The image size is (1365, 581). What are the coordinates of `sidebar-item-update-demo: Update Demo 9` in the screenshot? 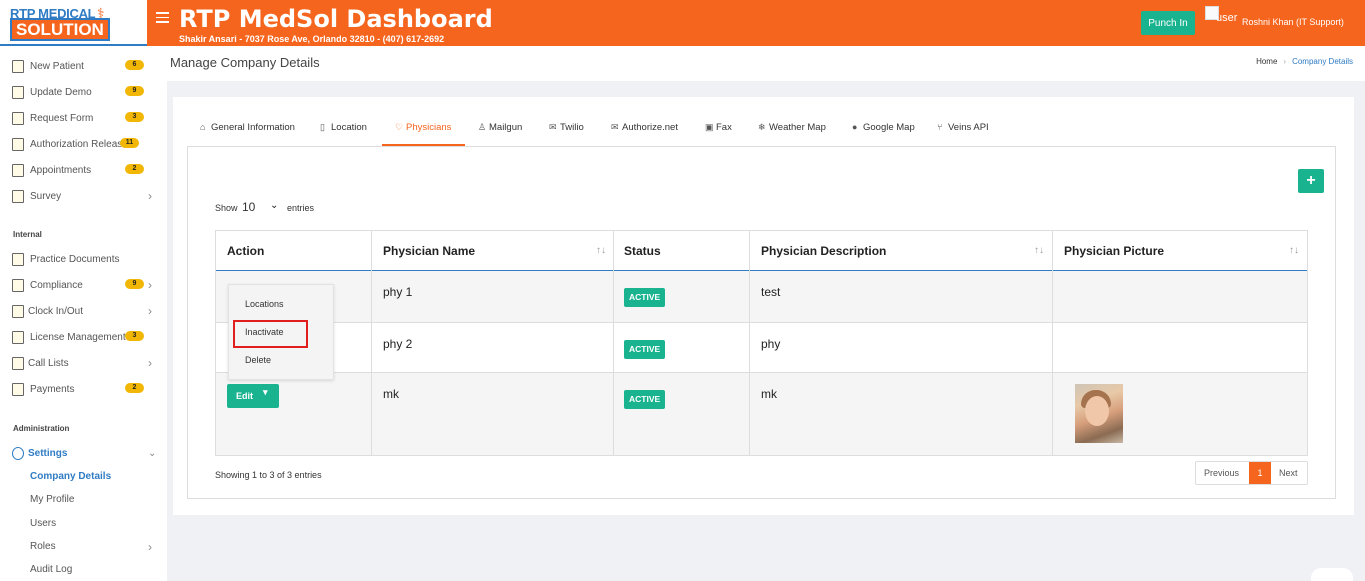 It's located at (83, 93).